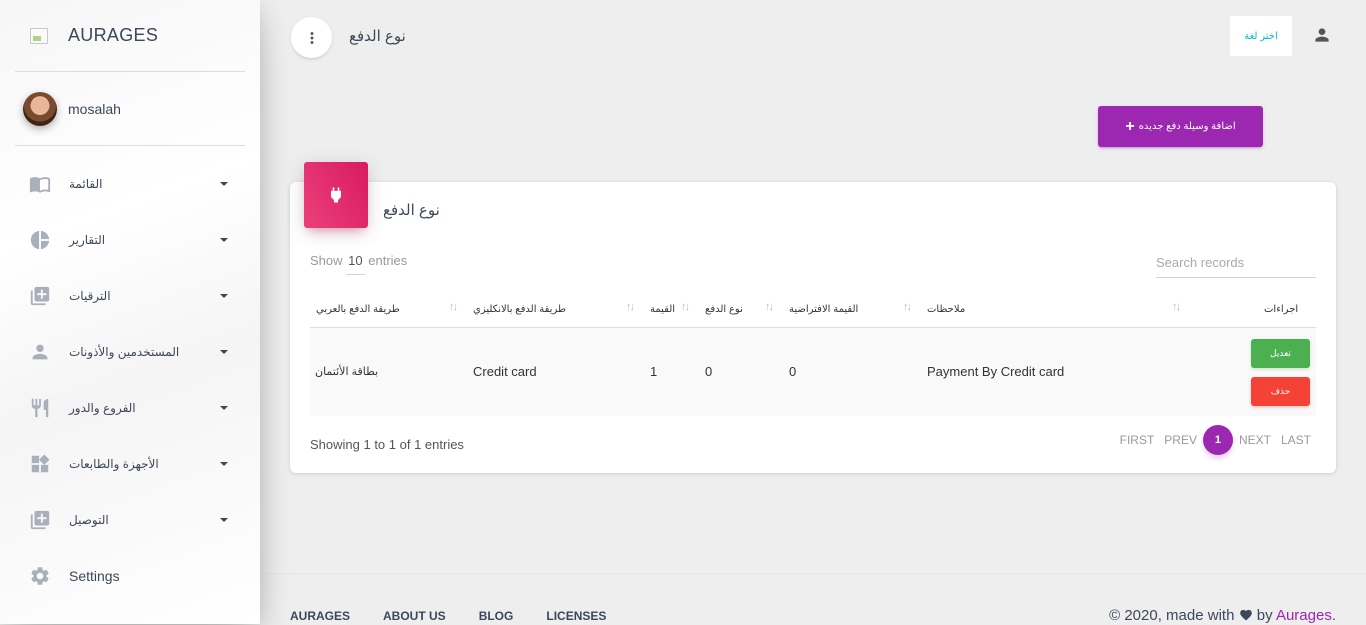 The image size is (1366, 625). I want to click on gear-icon, so click(40, 576).